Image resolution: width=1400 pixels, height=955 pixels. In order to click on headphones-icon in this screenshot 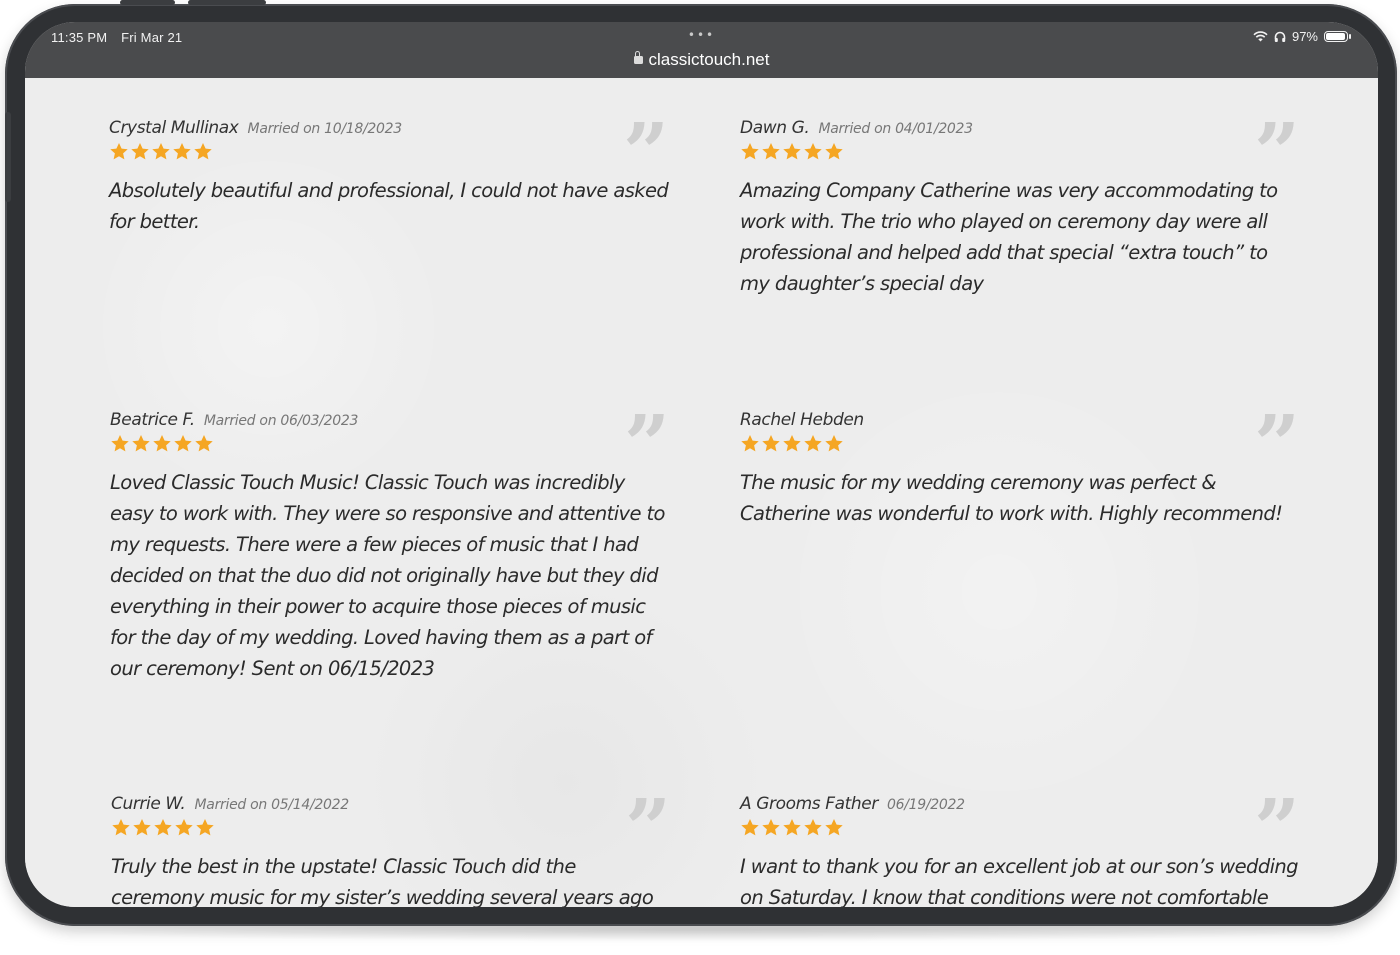, I will do `click(1280, 36)`.